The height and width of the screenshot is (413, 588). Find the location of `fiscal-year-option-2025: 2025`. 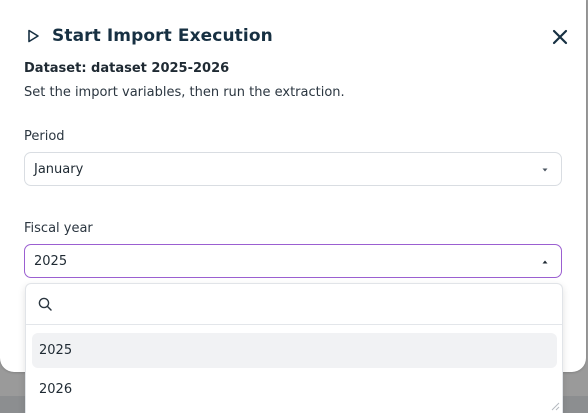

fiscal-year-option-2025: 2025 is located at coordinates (294, 350).